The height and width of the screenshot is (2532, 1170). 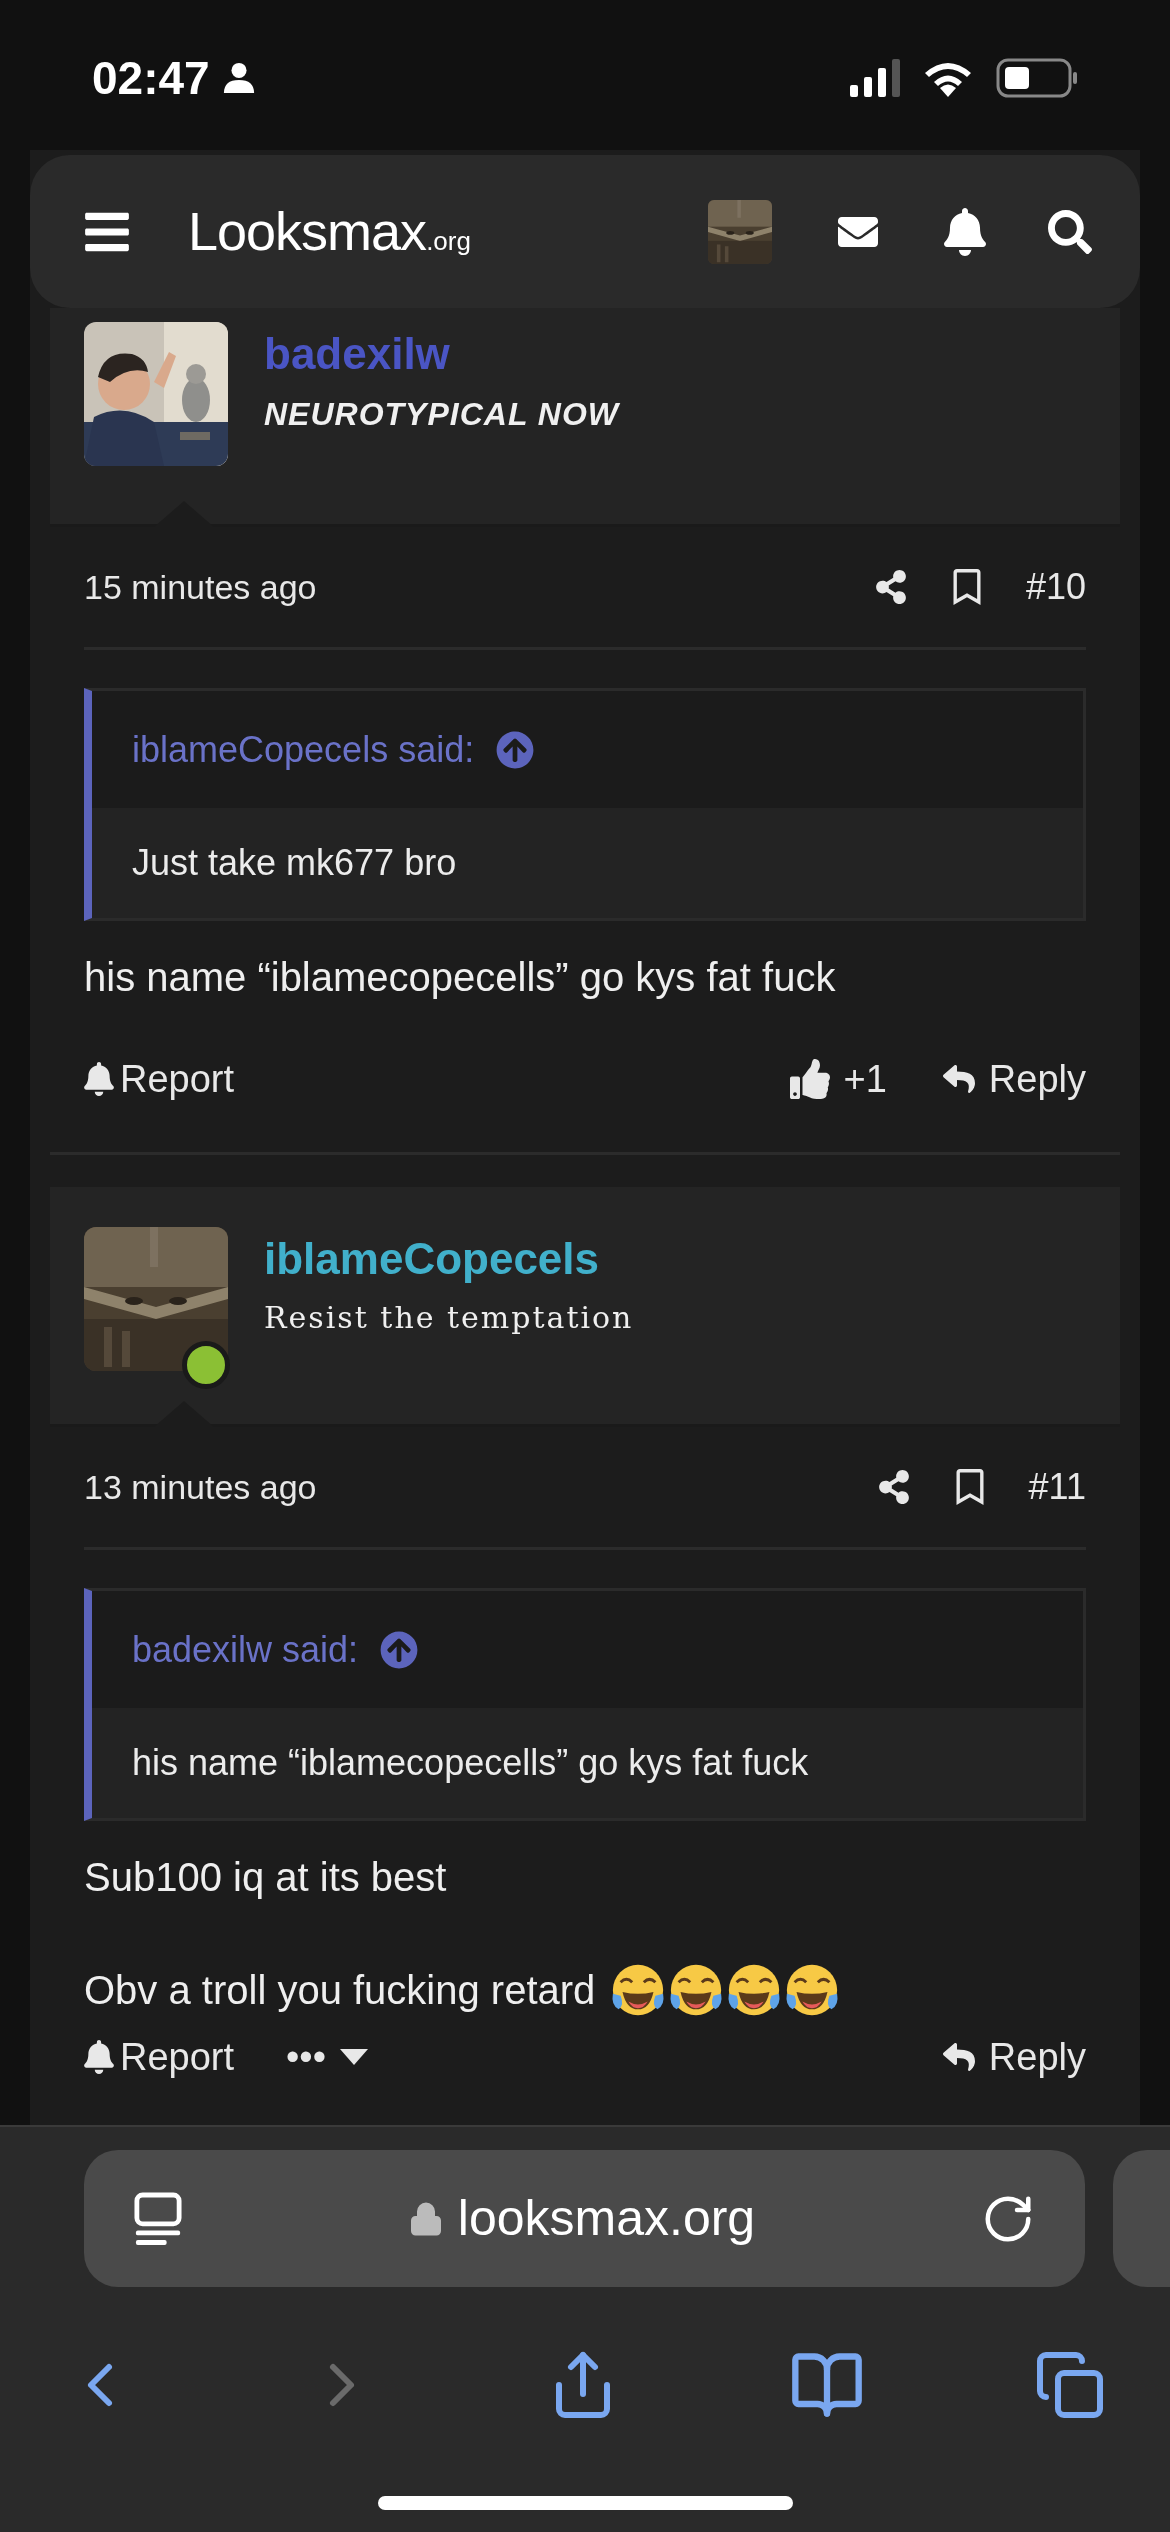 I want to click on url-text: looksmax.org, so click(x=606, y=2218).